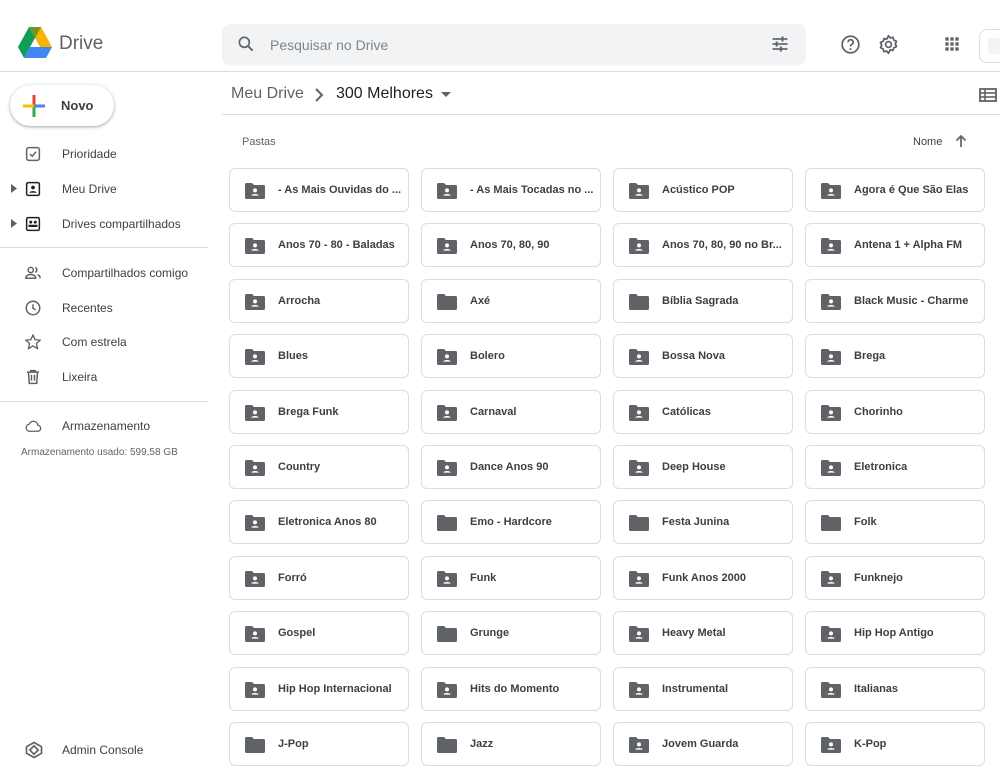 The image size is (1000, 783). What do you see at coordinates (703, 190) in the screenshot?
I see `folder-item: Acústico POP` at bounding box center [703, 190].